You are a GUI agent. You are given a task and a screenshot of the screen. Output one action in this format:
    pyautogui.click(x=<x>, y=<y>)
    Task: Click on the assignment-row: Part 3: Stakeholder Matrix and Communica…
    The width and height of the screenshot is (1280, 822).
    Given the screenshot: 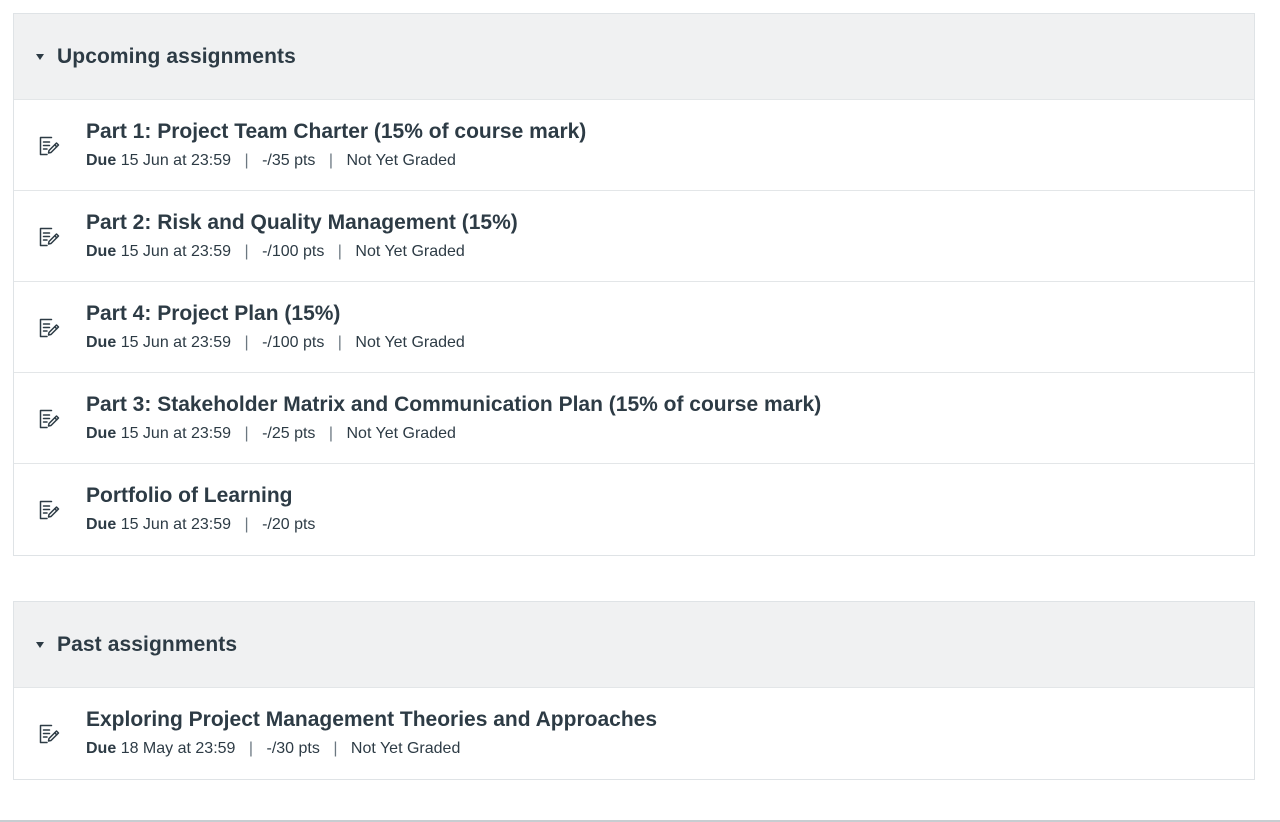 What is the action you would take?
    pyautogui.click(x=634, y=418)
    